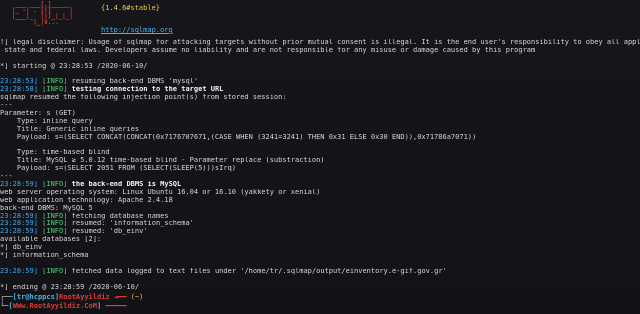  What do you see at coordinates (70, 287) in the screenshot?
I see `line-text: *] ending @ 23:28:59 /2020-06-10/` at bounding box center [70, 287].